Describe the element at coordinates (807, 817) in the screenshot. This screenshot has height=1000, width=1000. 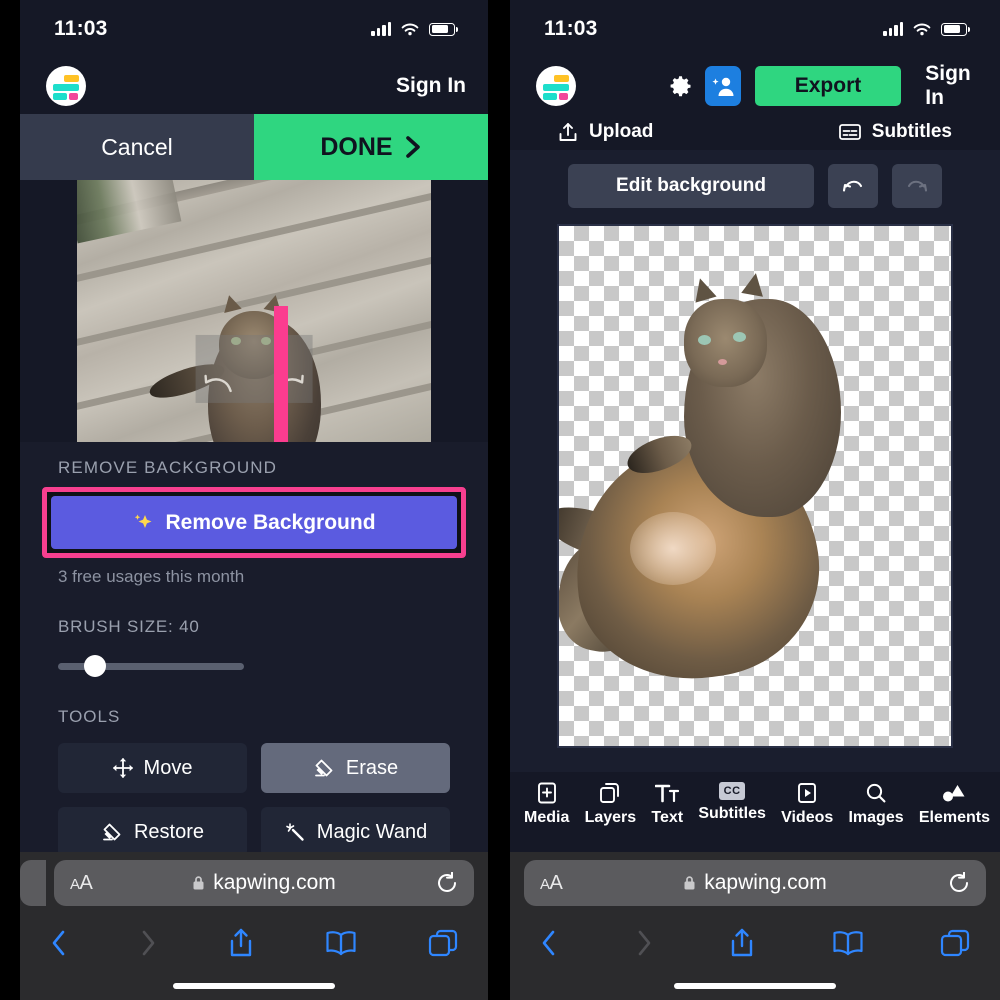
I see `tab-label: Videos` at that location.